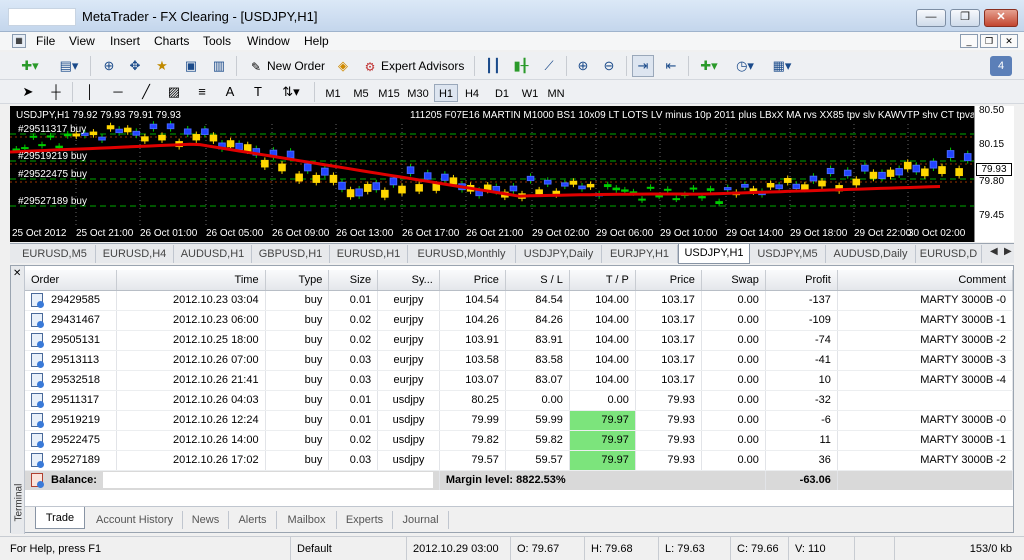 This screenshot has height=560, width=1024. Describe the element at coordinates (801, 280) in the screenshot. I see `col-profit: Profit` at that location.